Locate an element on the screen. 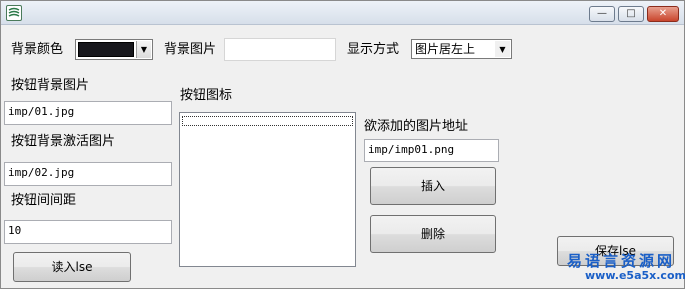  button-spacing-field: 10 is located at coordinates (88, 232).